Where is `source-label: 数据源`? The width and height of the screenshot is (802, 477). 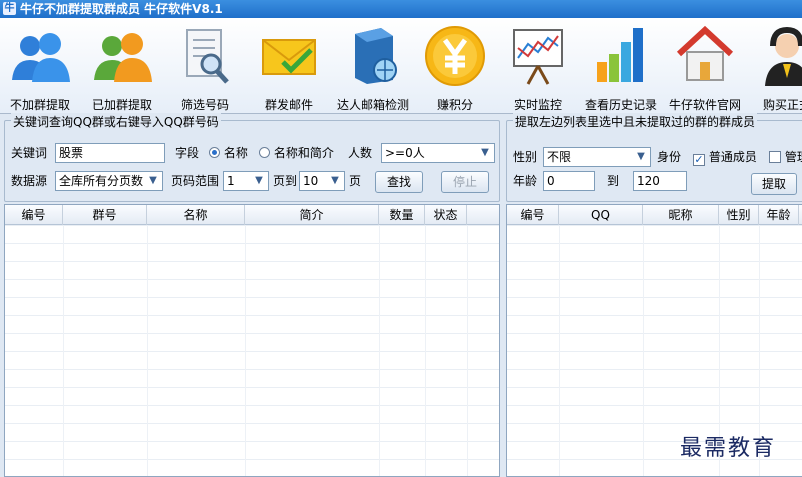 source-label: 数据源 is located at coordinates (29, 181).